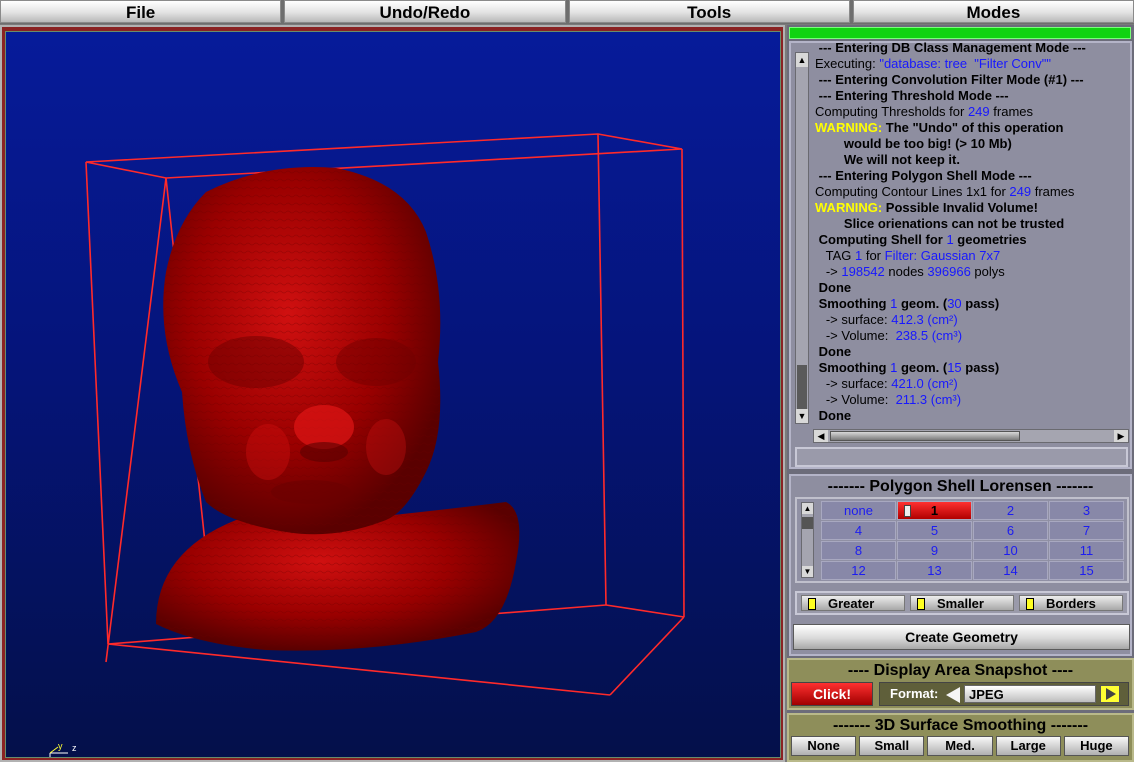 This screenshot has height=762, width=1134. I want to click on menu-modes: Modes, so click(993, 11).